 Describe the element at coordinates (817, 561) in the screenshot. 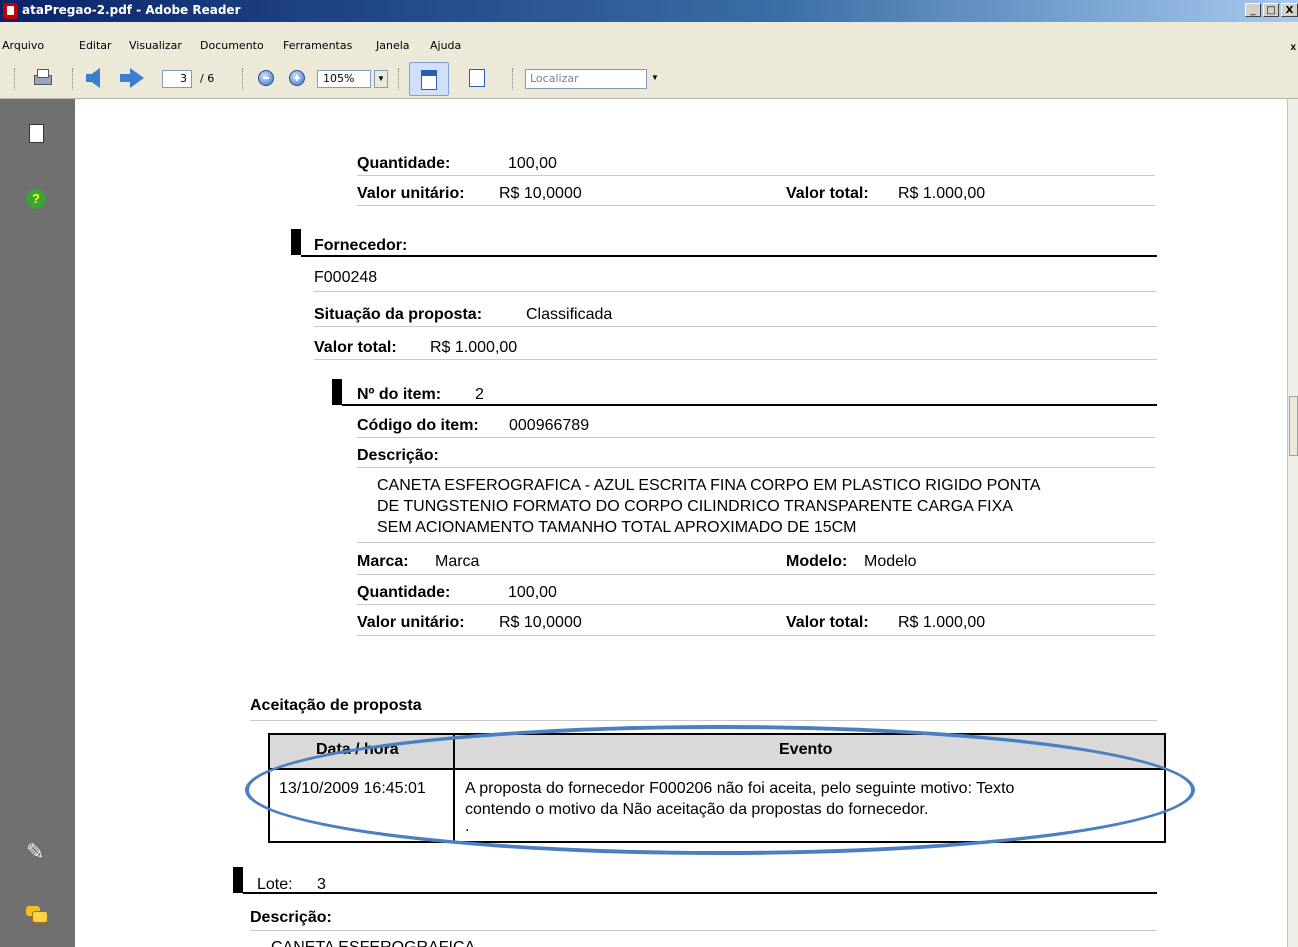

I see `modelo-label: Modelo:` at that location.